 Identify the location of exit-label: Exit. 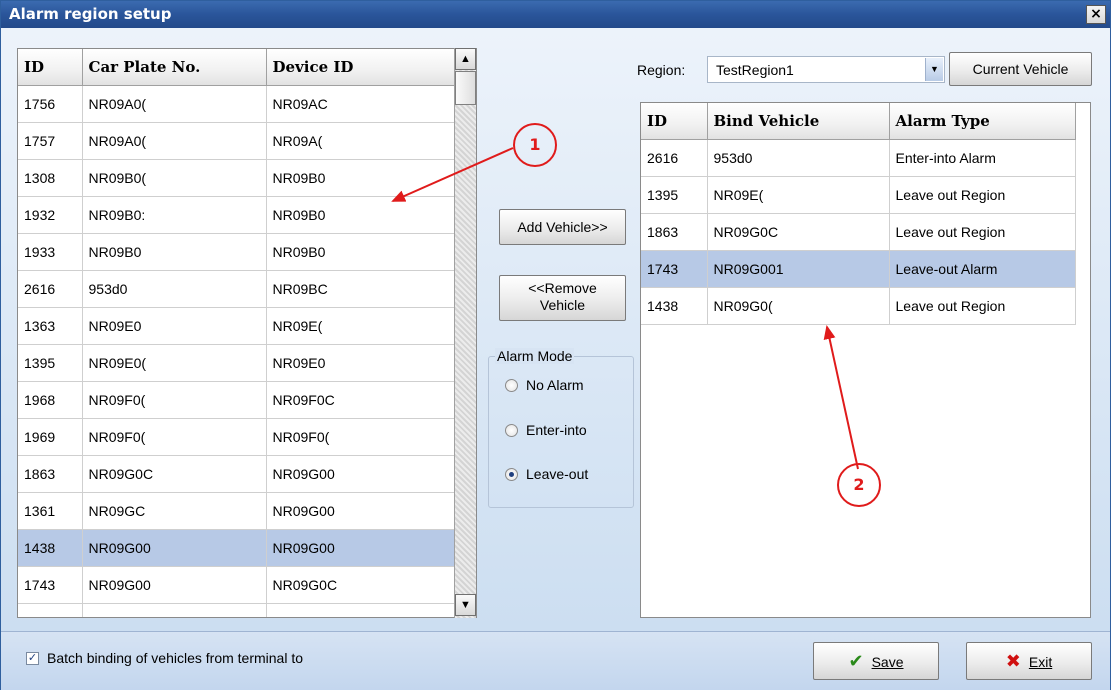
(1040, 662).